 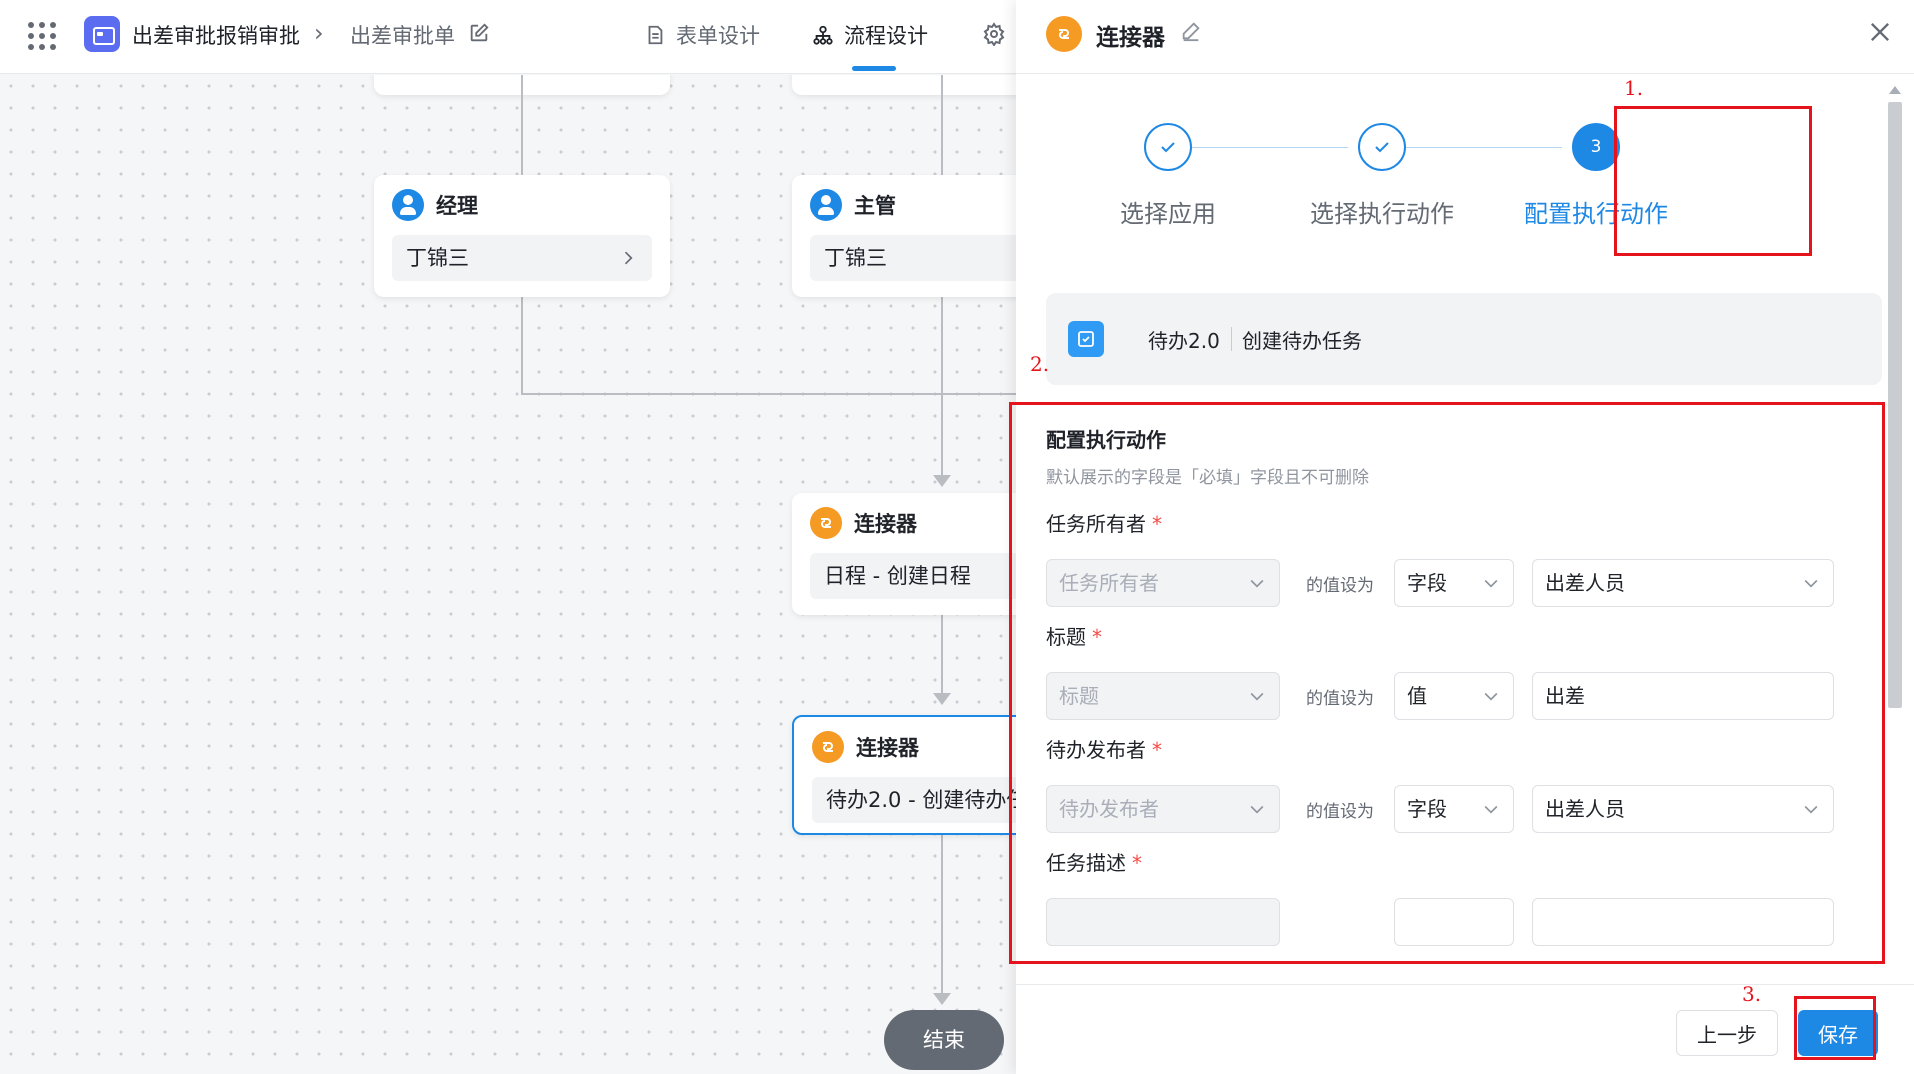 I want to click on node-action-value: 日程 - 创建日程, so click(x=913, y=576).